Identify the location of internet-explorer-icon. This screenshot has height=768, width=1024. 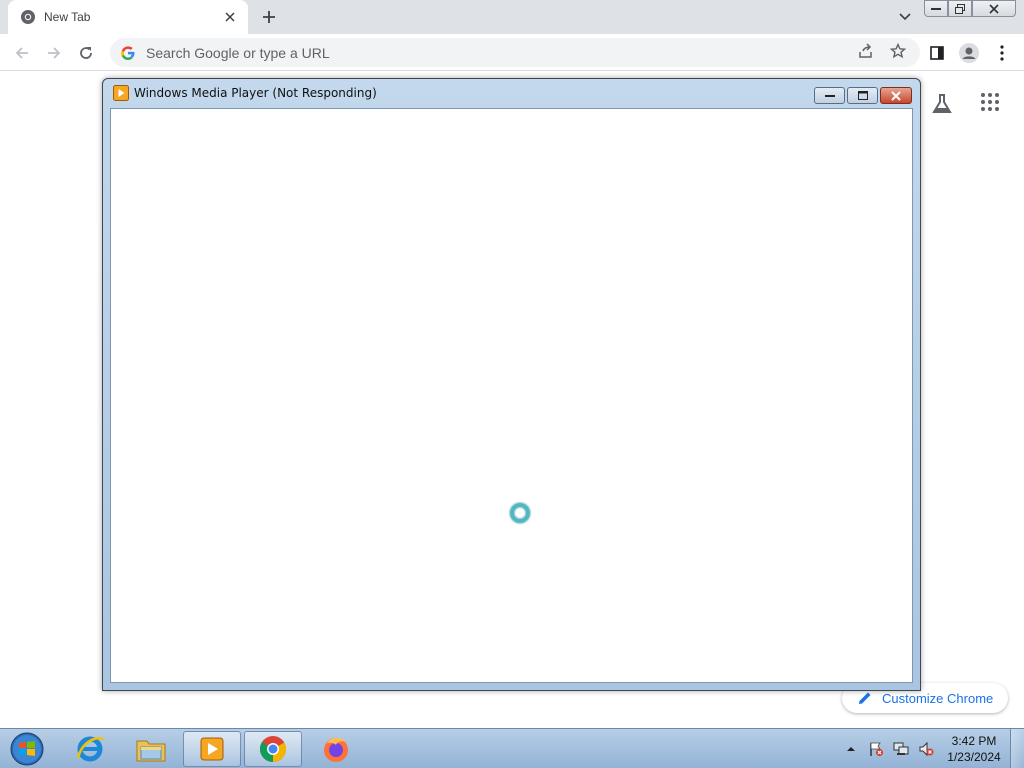
(90, 749).